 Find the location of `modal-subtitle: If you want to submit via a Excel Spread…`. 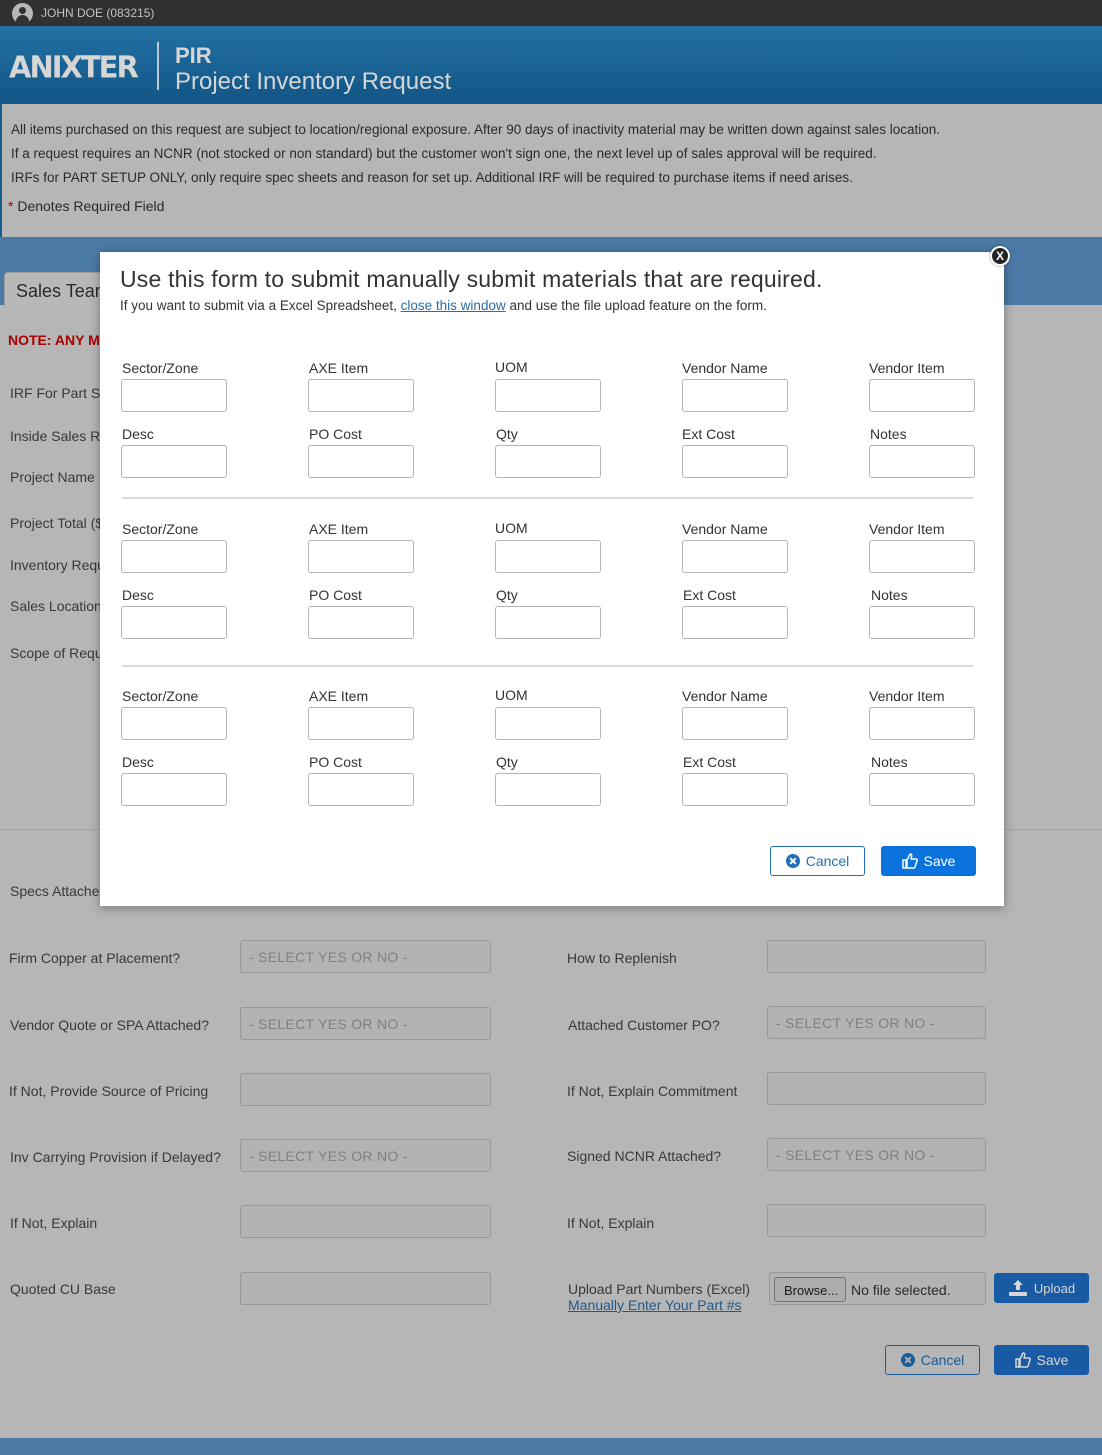

modal-subtitle: If you want to submit via a Excel Spread… is located at coordinates (443, 305).